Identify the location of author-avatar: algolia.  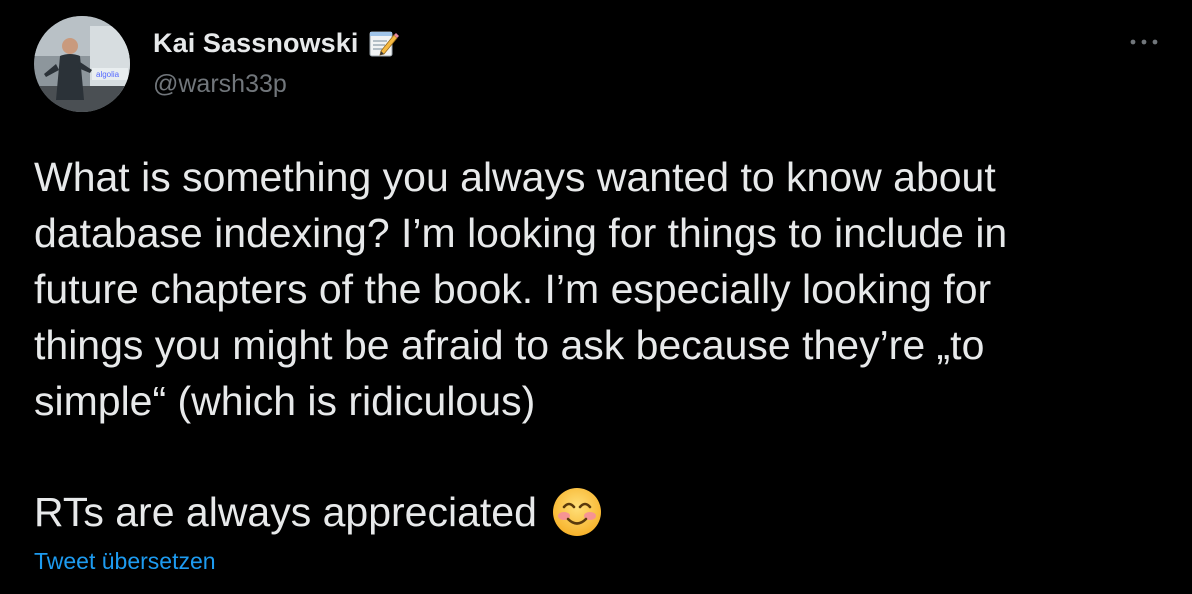
(82, 64).